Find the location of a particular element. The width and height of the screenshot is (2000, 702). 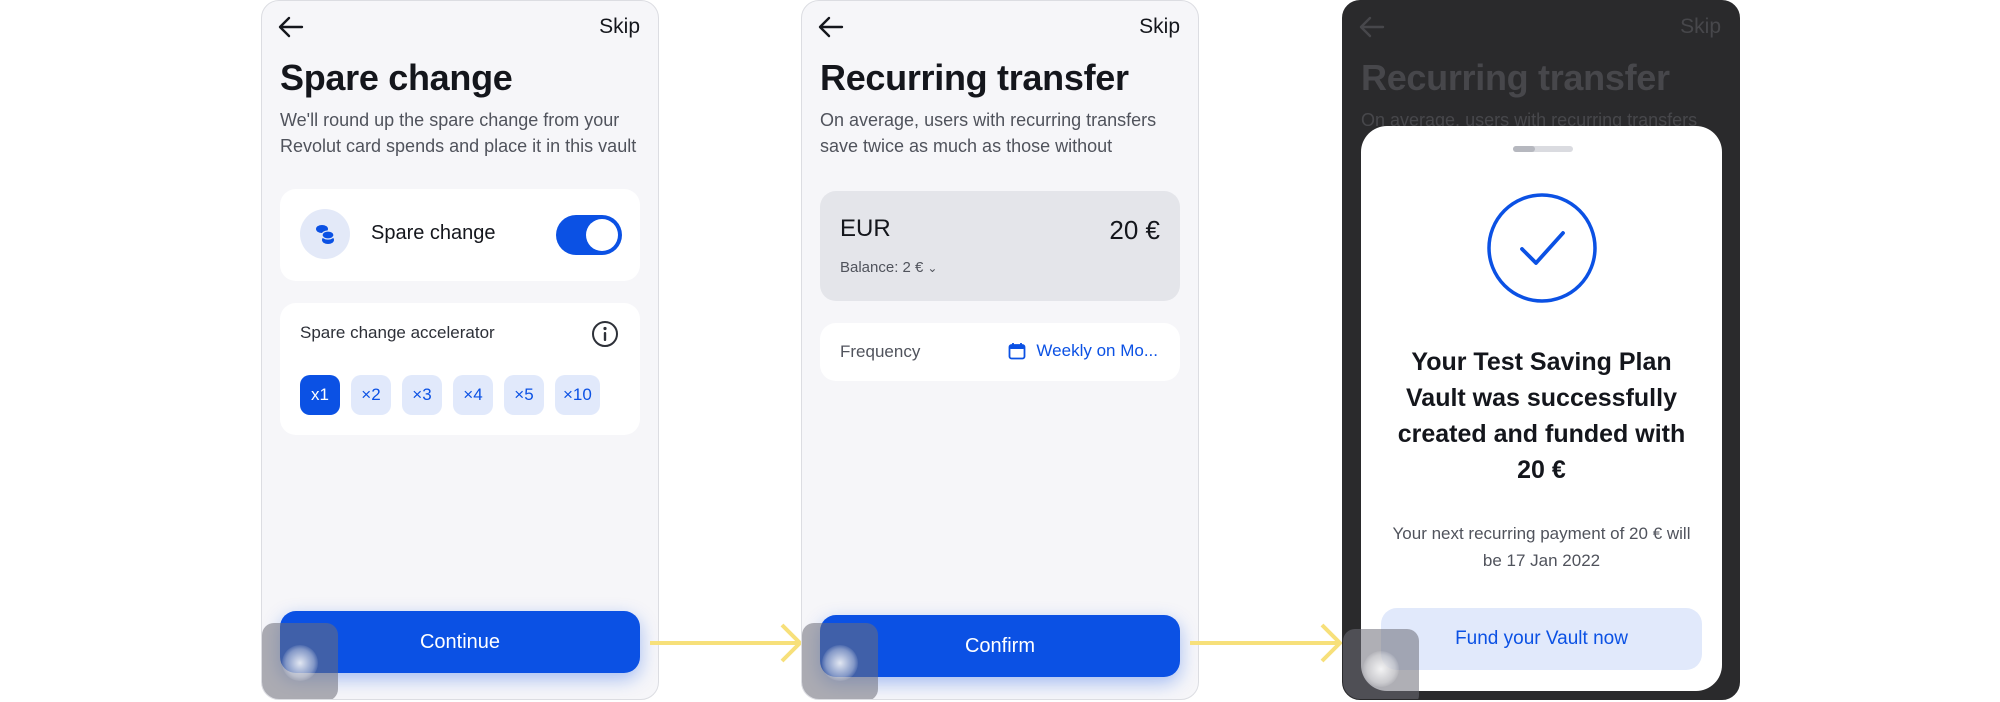

sheet-handle-segment is located at coordinates (1524, 149).